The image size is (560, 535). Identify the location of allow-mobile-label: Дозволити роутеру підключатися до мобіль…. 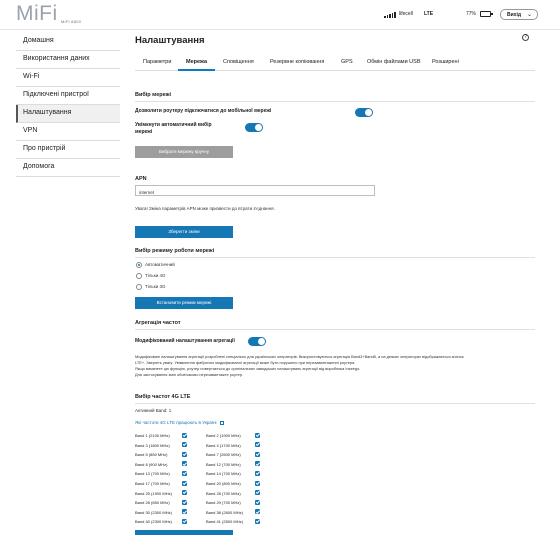
(203, 111).